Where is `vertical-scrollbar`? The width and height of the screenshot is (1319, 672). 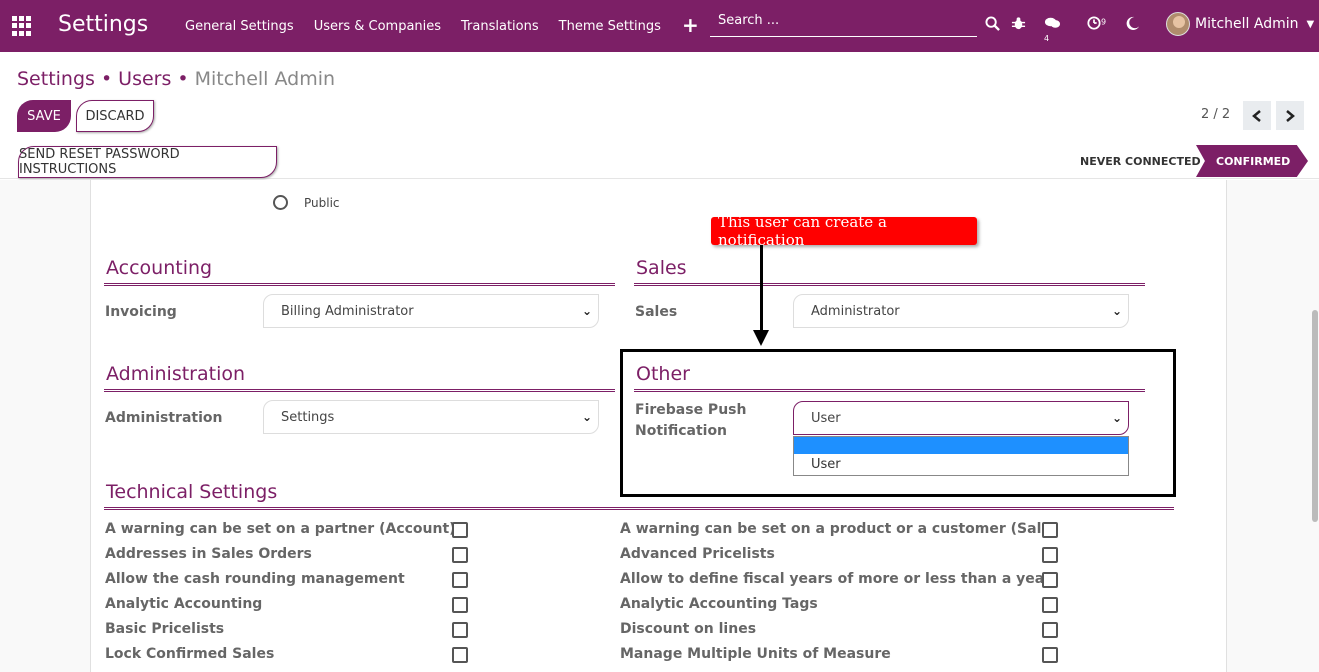
vertical-scrollbar is located at coordinates (1315, 416).